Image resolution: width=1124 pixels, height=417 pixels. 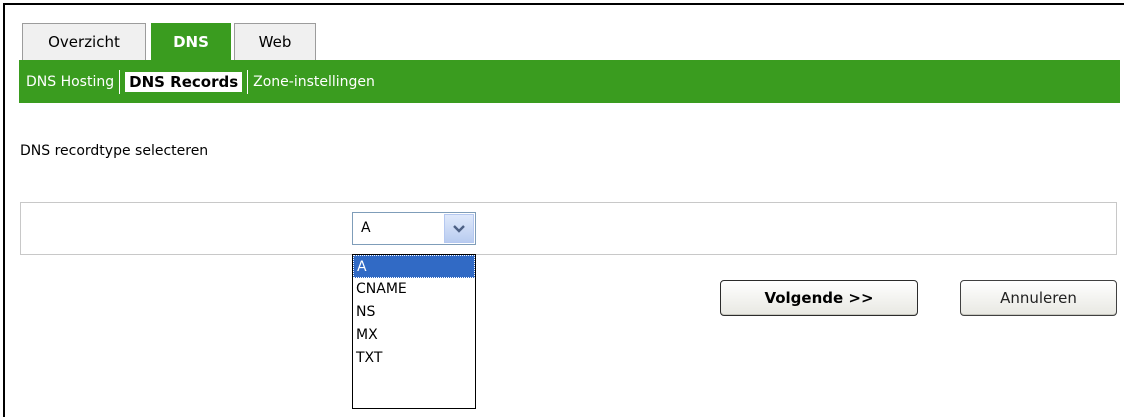 I want to click on option-ns: NS, so click(x=414, y=312).